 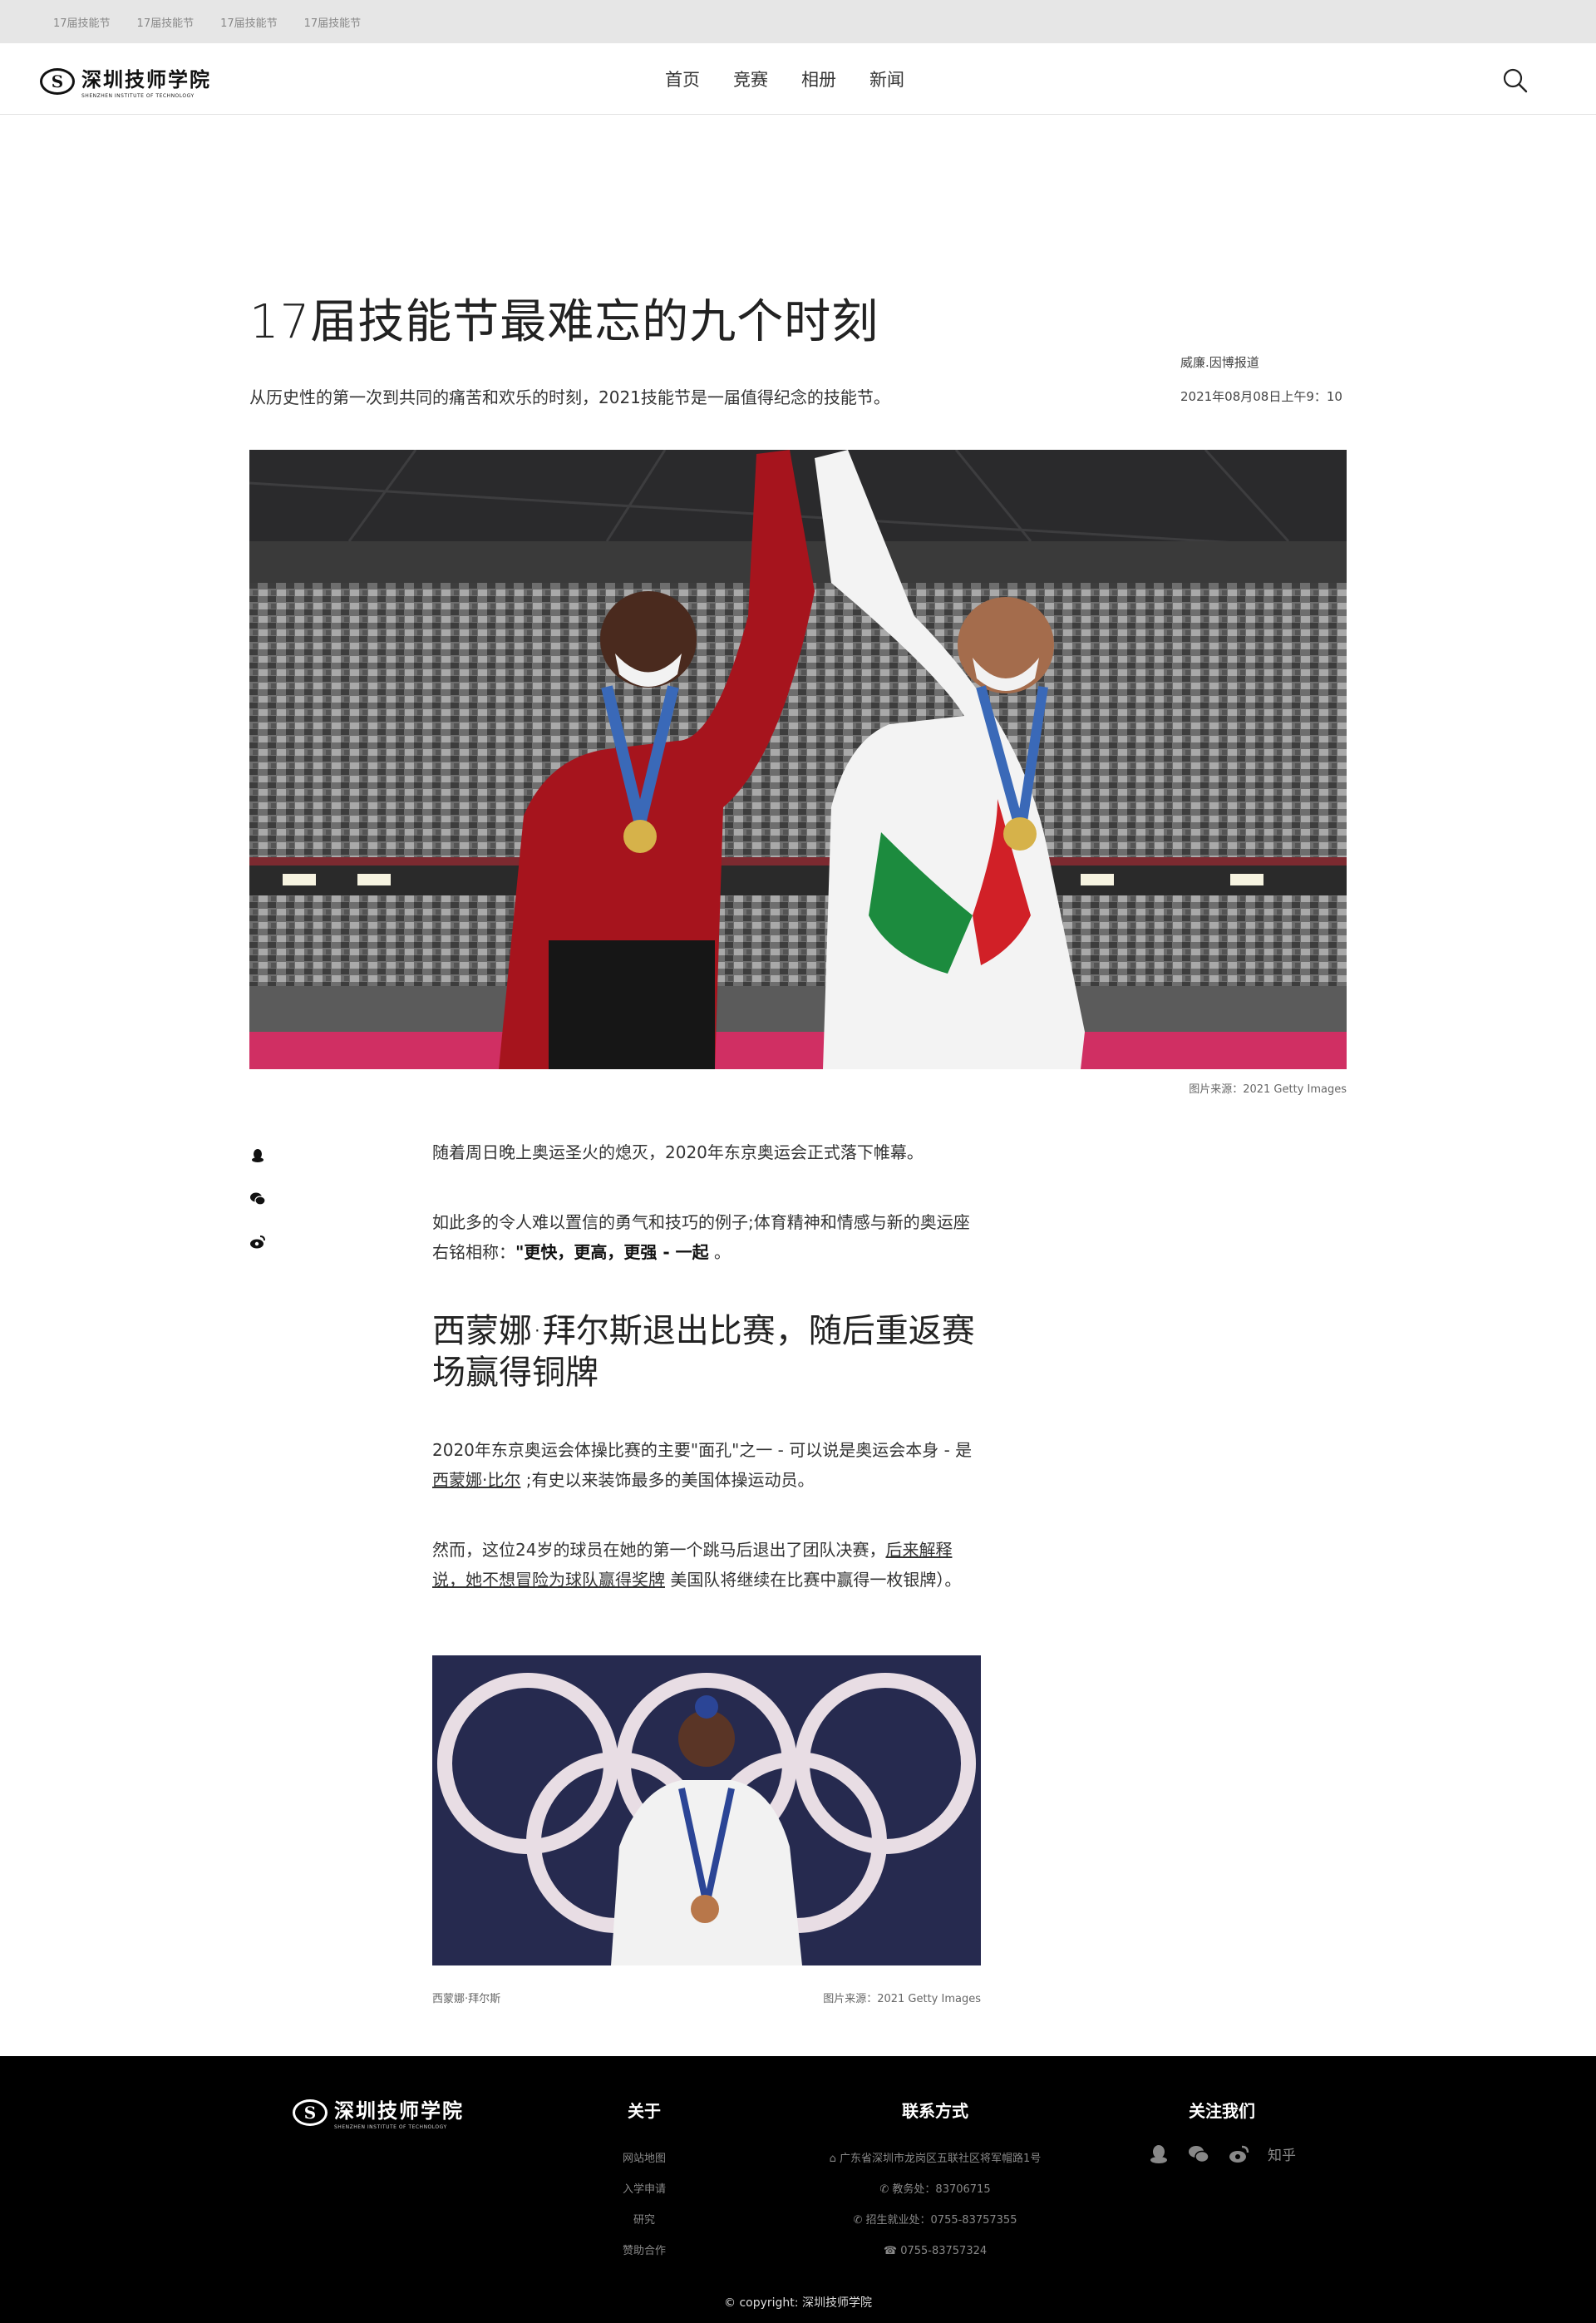 I want to click on copyright: © copyright: 深圳技师学院, so click(x=798, y=2303).